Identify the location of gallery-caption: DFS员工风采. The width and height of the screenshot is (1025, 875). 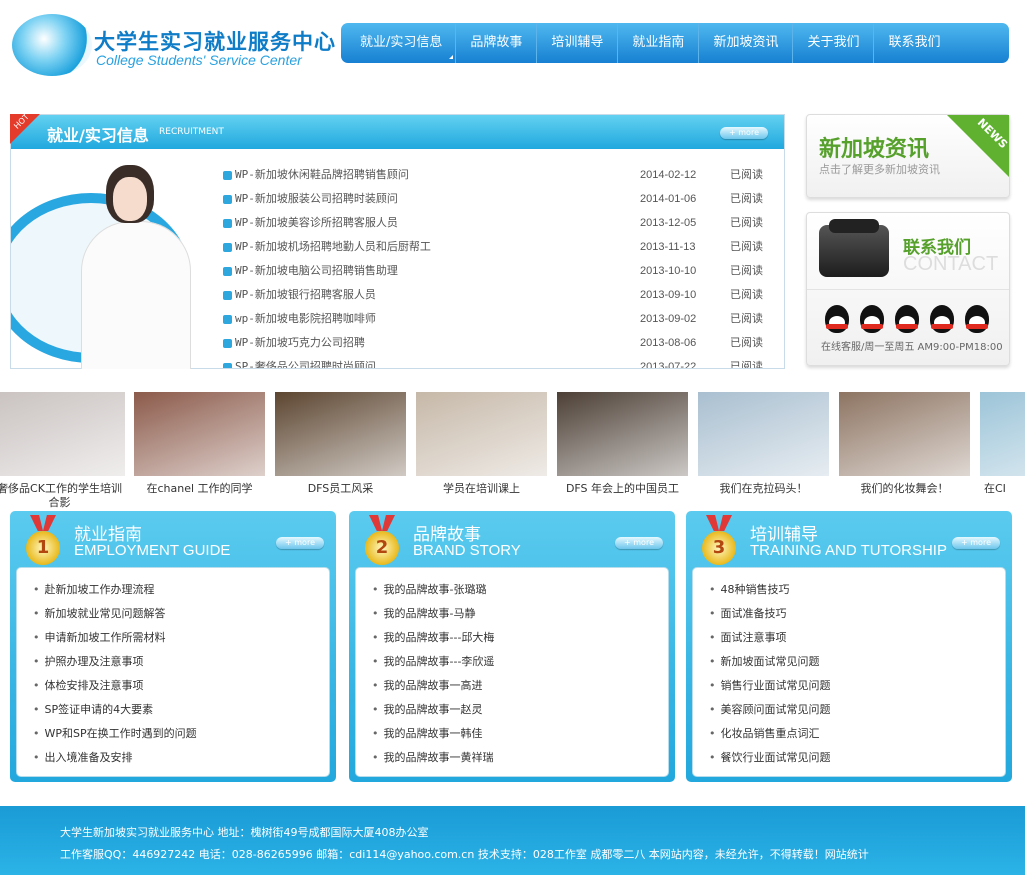
(340, 489).